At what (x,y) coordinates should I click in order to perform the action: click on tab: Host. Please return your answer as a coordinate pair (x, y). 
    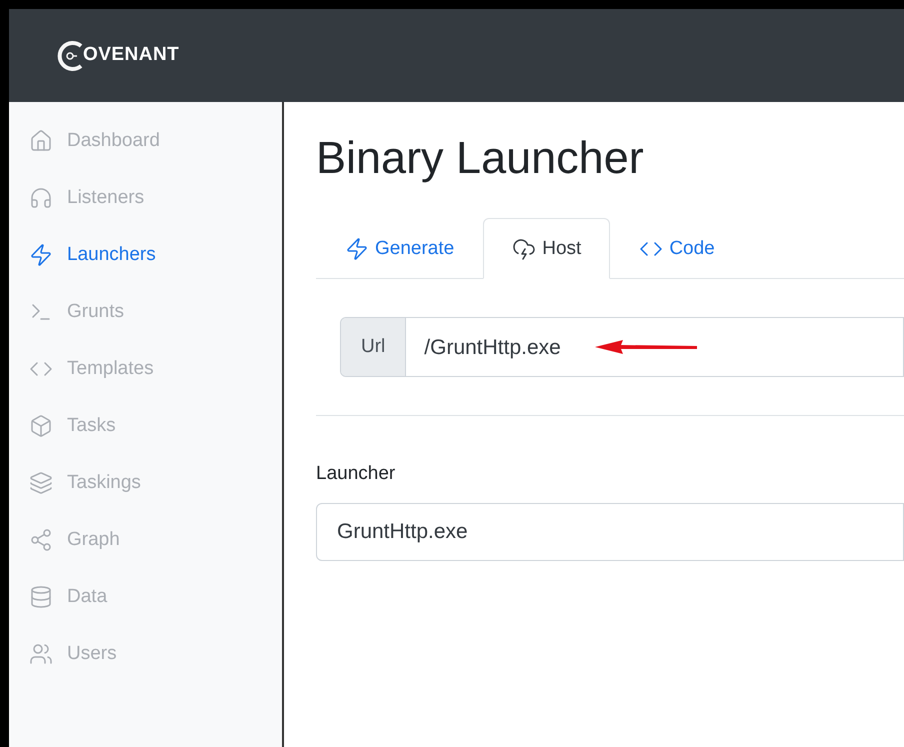
    Looking at the image, I should click on (546, 249).